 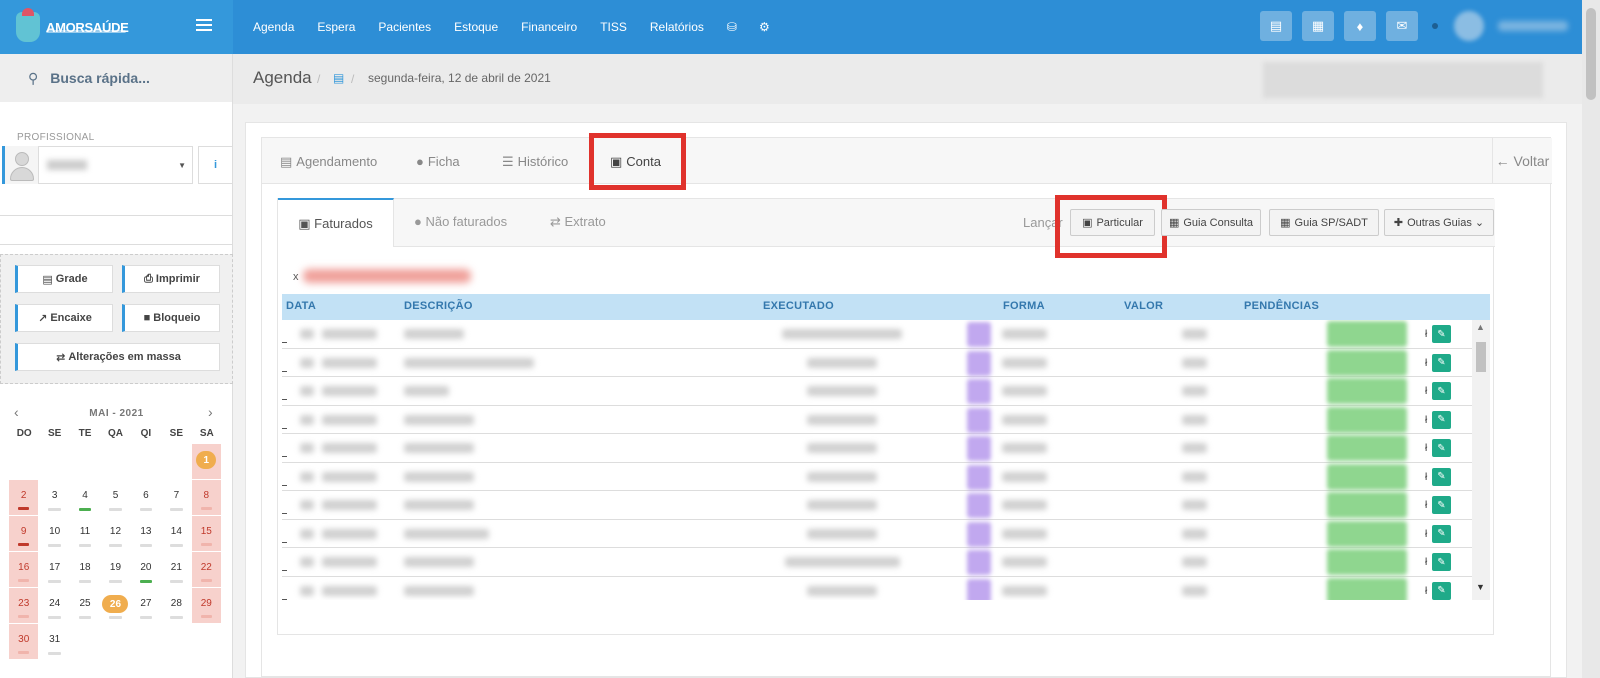 What do you see at coordinates (1481, 460) in the screenshot?
I see `table-scrollbar: ▲ ▼` at bounding box center [1481, 460].